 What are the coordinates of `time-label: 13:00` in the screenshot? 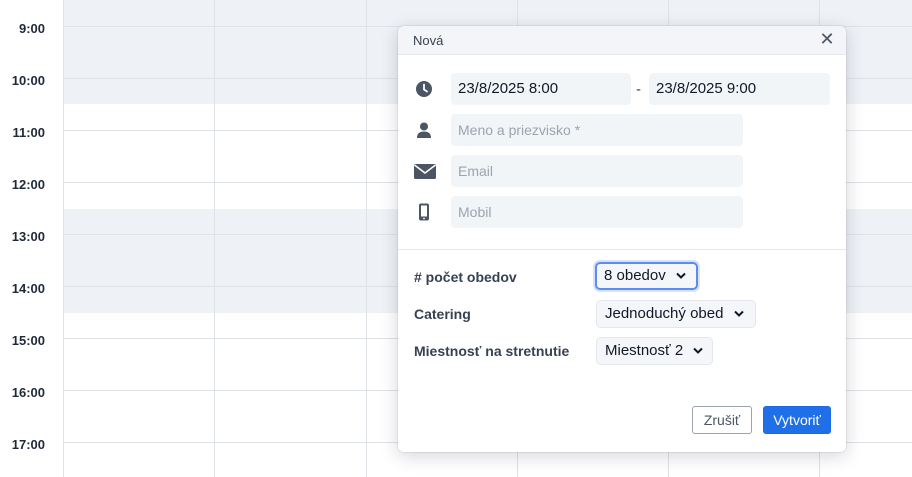 It's located at (28, 236).